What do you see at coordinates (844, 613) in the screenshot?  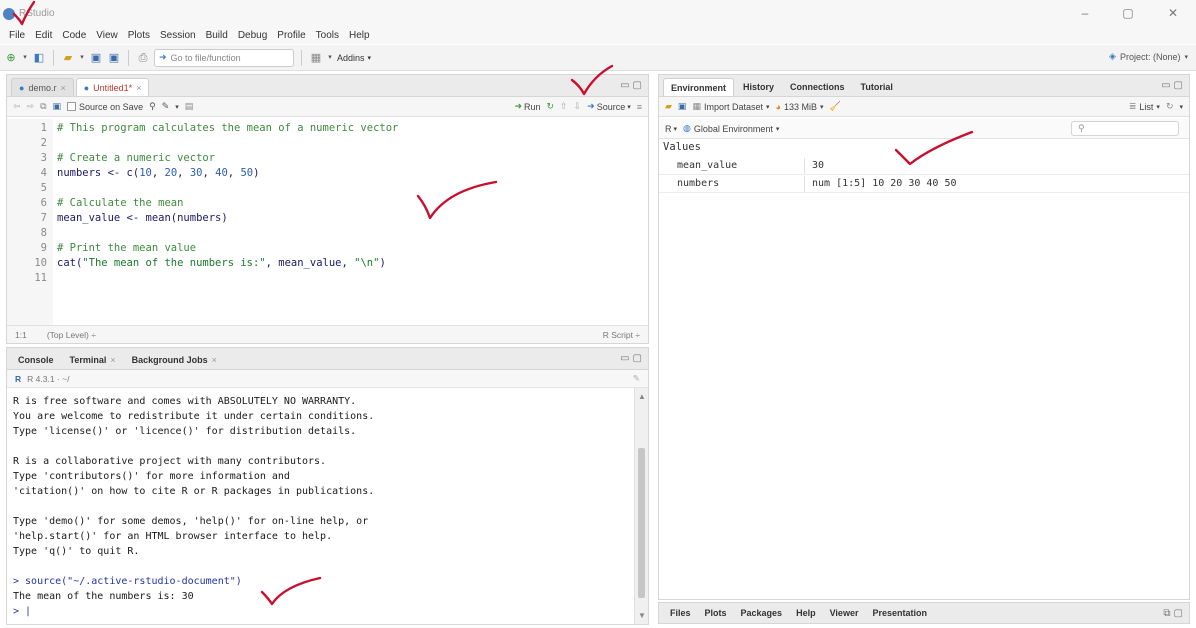 I see `tab-viewer: Viewer` at bounding box center [844, 613].